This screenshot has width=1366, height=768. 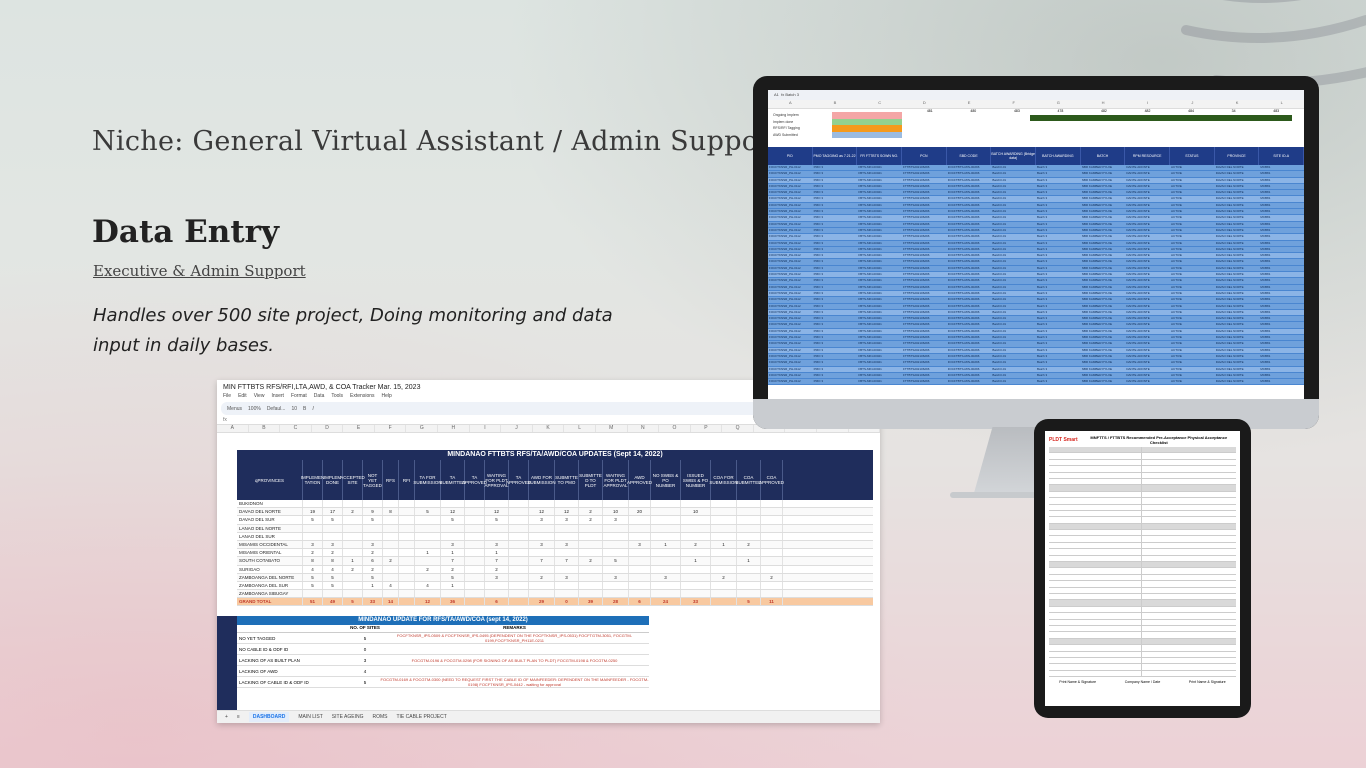 I want to click on tab-tie-cable-project: TIE CABLE PROJECT, so click(x=421, y=717).